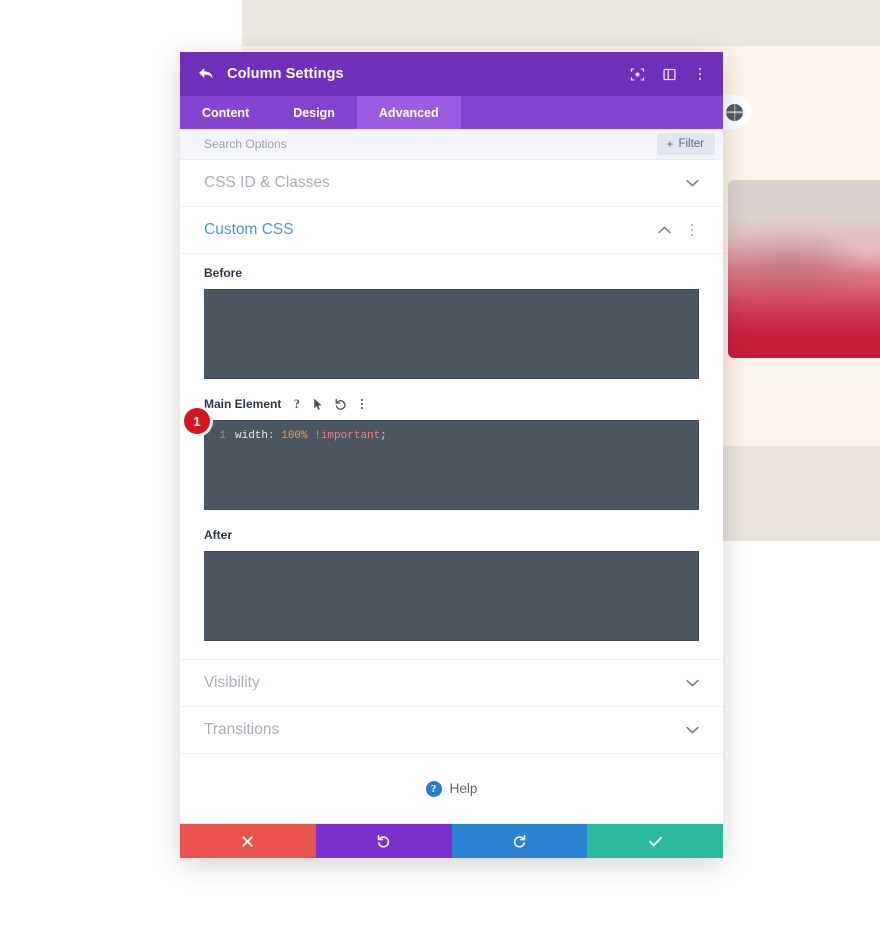  I want to click on section-css-id-classes: CSS ID & Classes, so click(451, 183).